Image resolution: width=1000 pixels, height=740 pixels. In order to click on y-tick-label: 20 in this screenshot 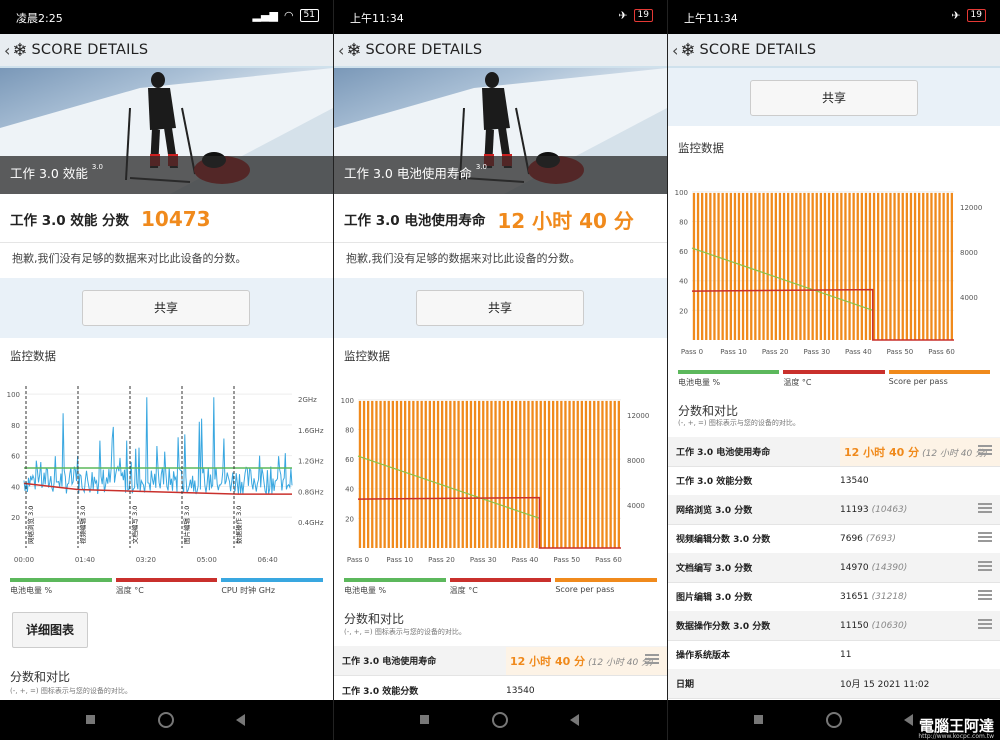, I will do `click(683, 311)`.